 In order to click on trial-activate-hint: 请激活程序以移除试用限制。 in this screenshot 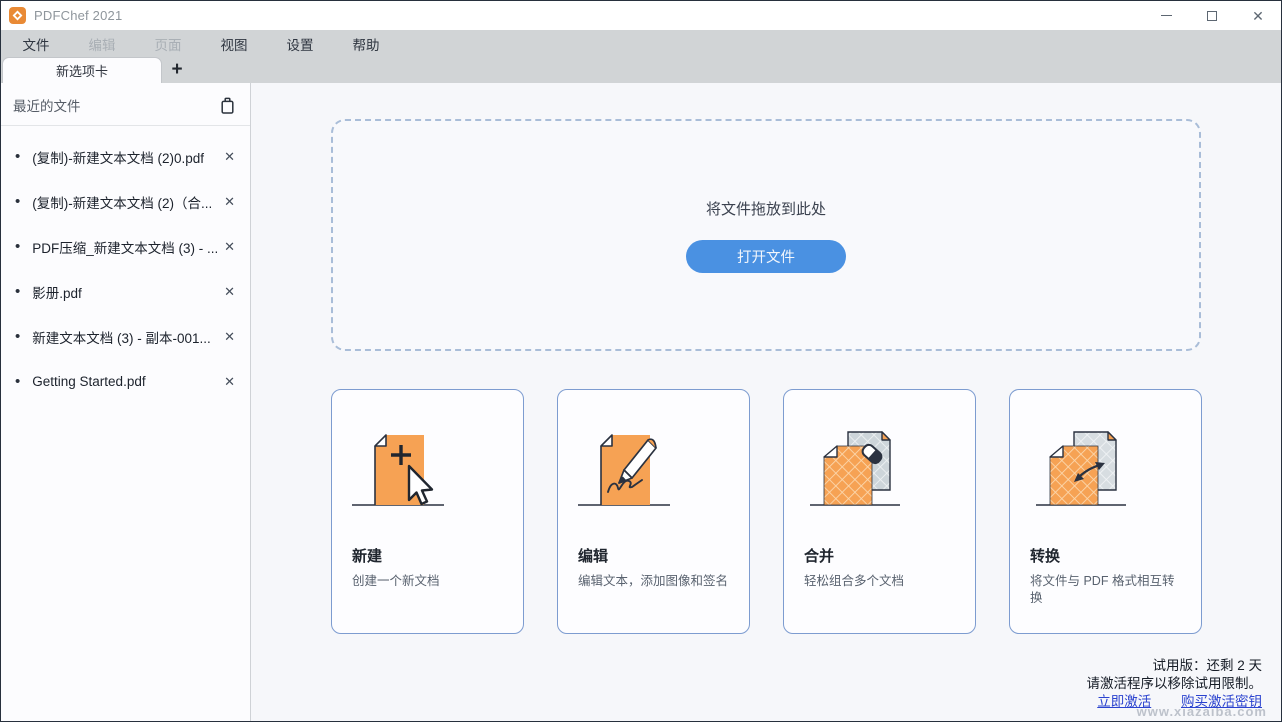, I will do `click(1174, 683)`.